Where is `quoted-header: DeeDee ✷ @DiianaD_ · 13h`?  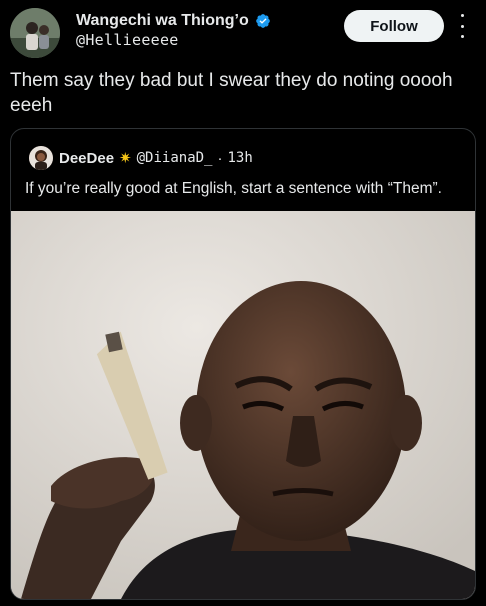
quoted-header: DeeDee ✷ @DiianaD_ · 13h is located at coordinates (156, 158).